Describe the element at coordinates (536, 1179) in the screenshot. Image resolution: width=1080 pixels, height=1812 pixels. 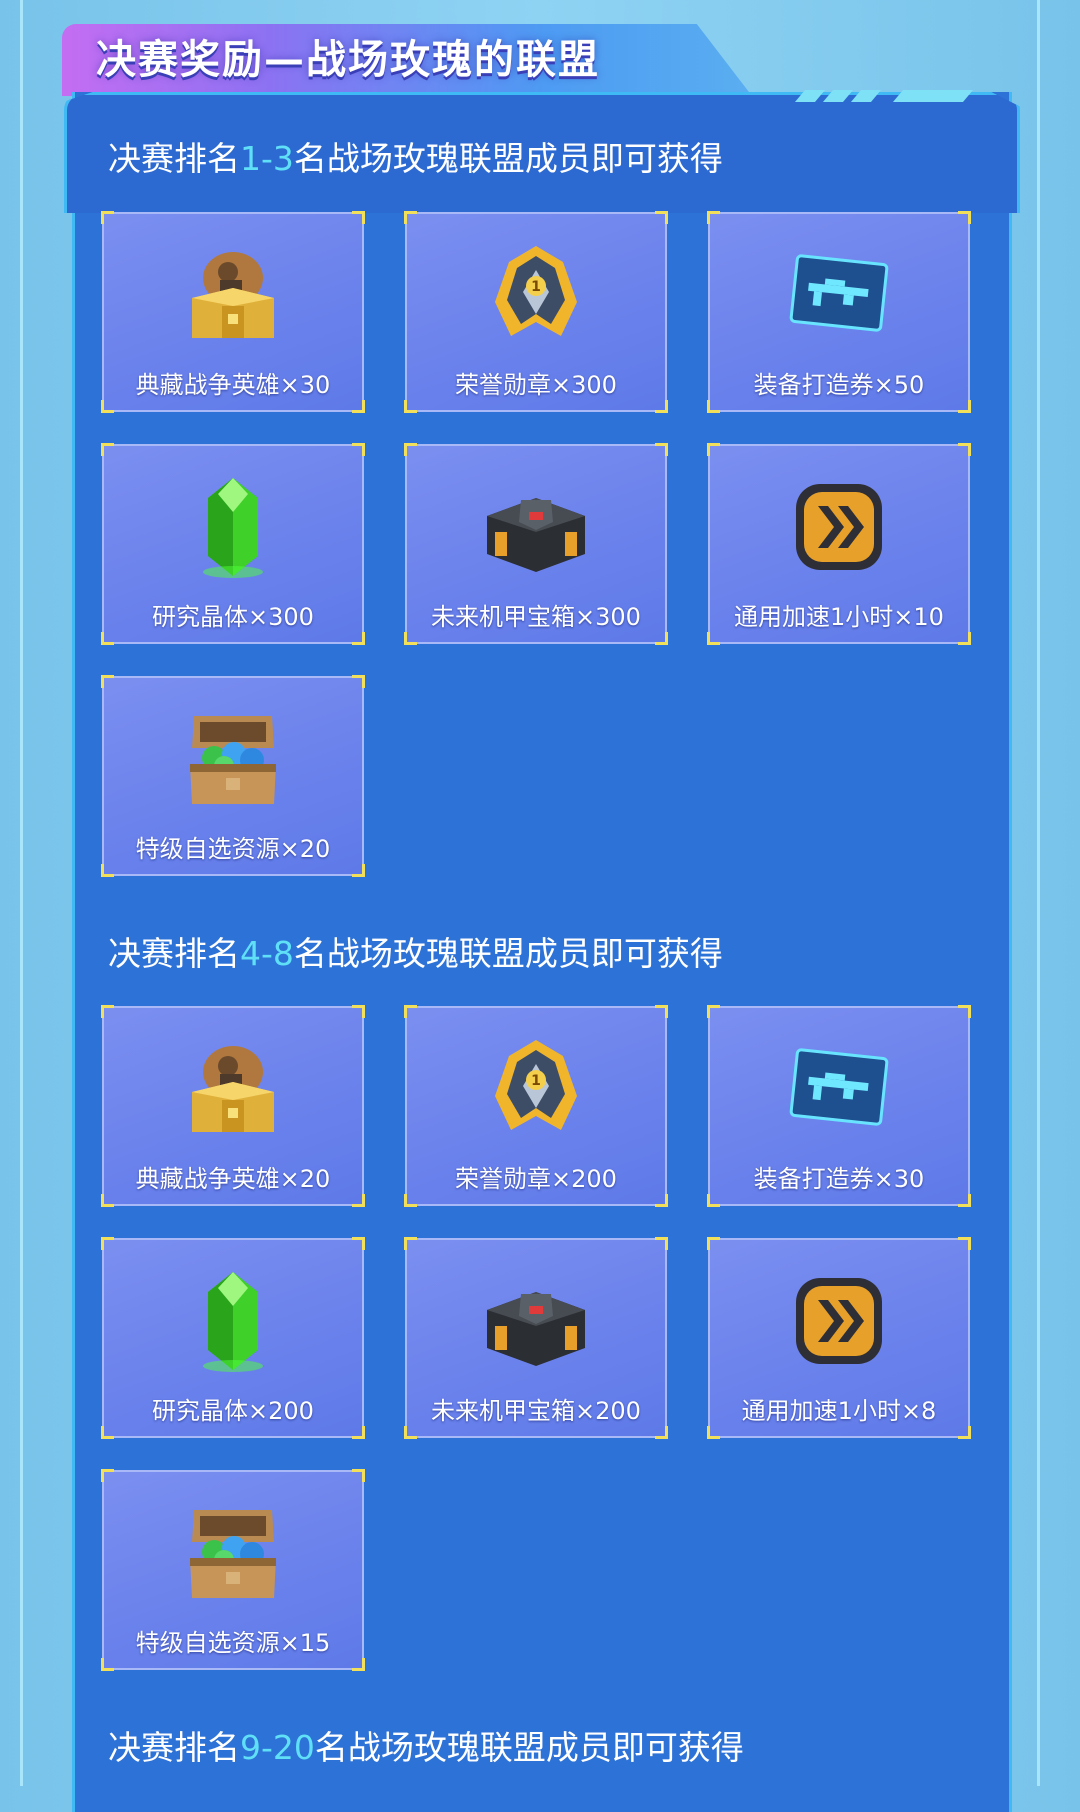
I see `reward-label: 荣誉勋章×200` at that location.